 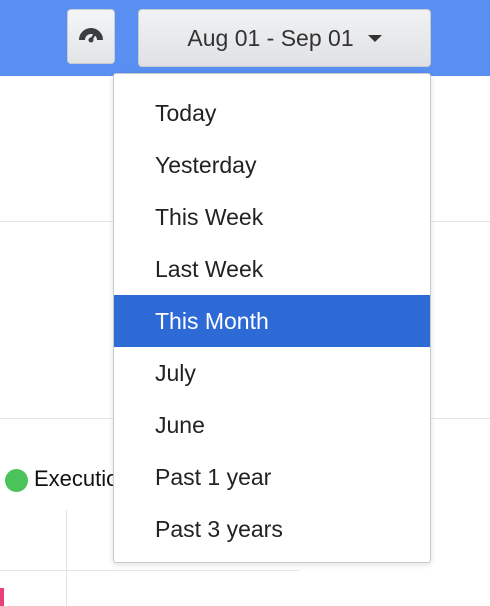 I want to click on dropdown-option: June, so click(x=272, y=425).